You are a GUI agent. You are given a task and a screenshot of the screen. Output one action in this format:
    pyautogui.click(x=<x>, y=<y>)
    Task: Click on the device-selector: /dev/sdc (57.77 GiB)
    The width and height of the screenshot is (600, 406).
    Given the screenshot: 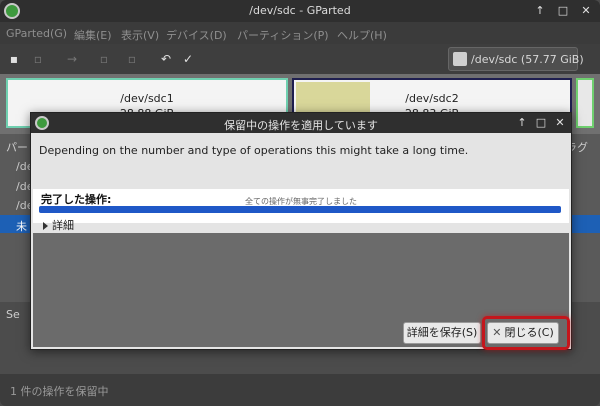 What is the action you would take?
    pyautogui.click(x=516, y=59)
    